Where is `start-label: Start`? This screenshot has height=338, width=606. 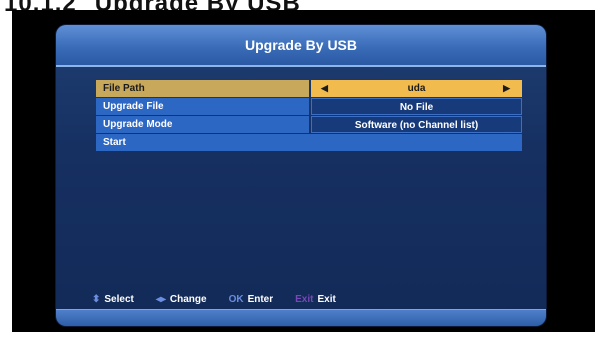 start-label: Start is located at coordinates (309, 142).